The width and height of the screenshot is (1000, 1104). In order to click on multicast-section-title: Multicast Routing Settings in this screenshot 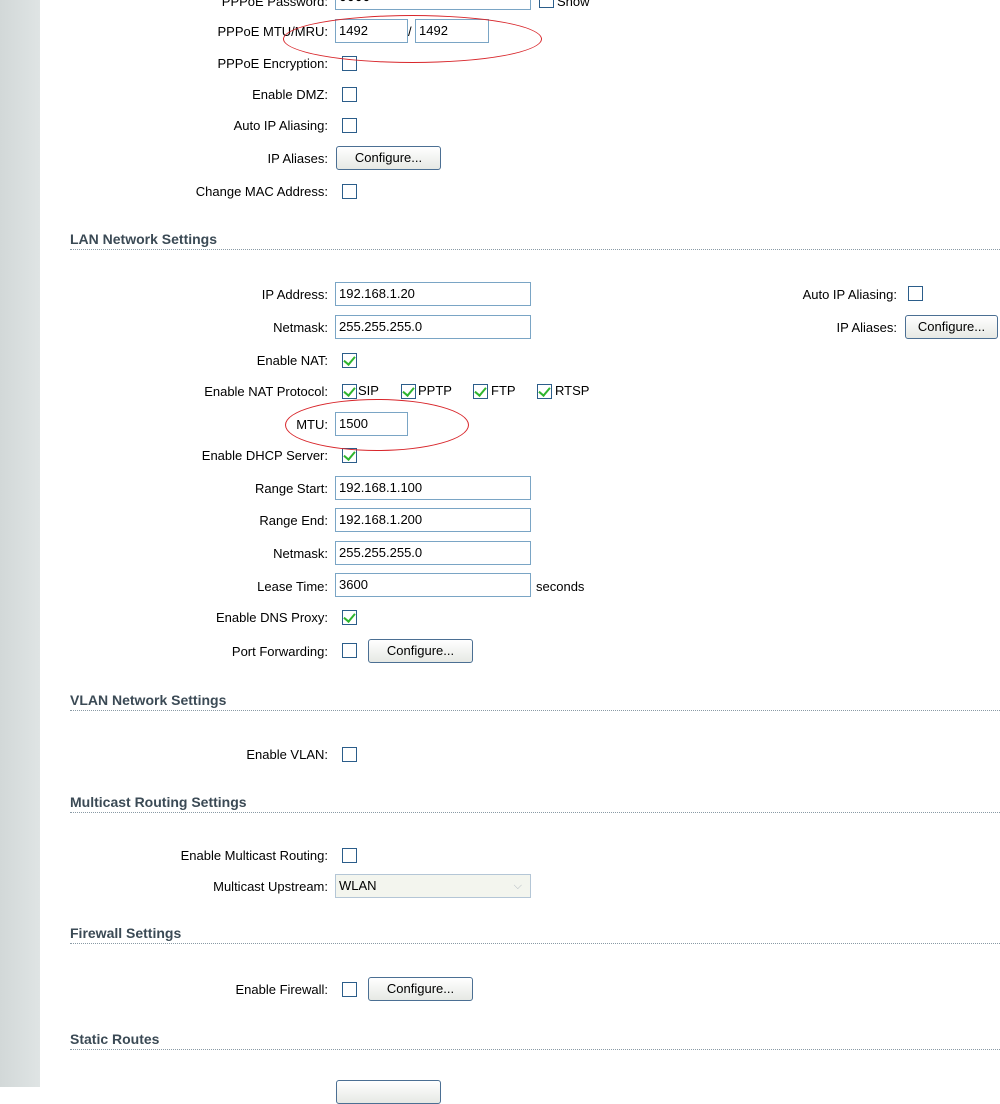, I will do `click(535, 803)`.